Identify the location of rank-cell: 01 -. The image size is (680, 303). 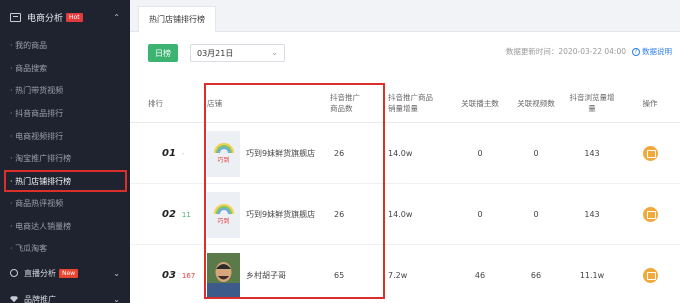
(173, 153).